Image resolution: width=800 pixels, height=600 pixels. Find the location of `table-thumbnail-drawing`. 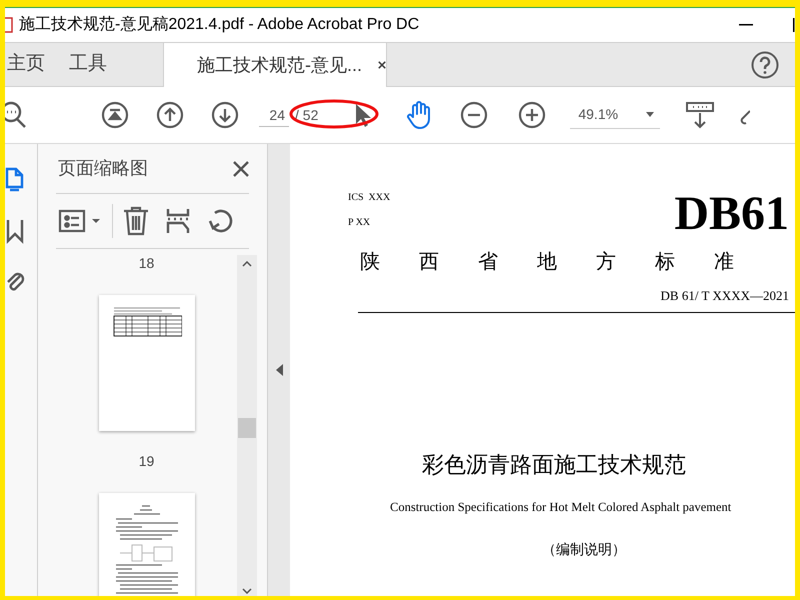

table-thumbnail-drawing is located at coordinates (147, 322).